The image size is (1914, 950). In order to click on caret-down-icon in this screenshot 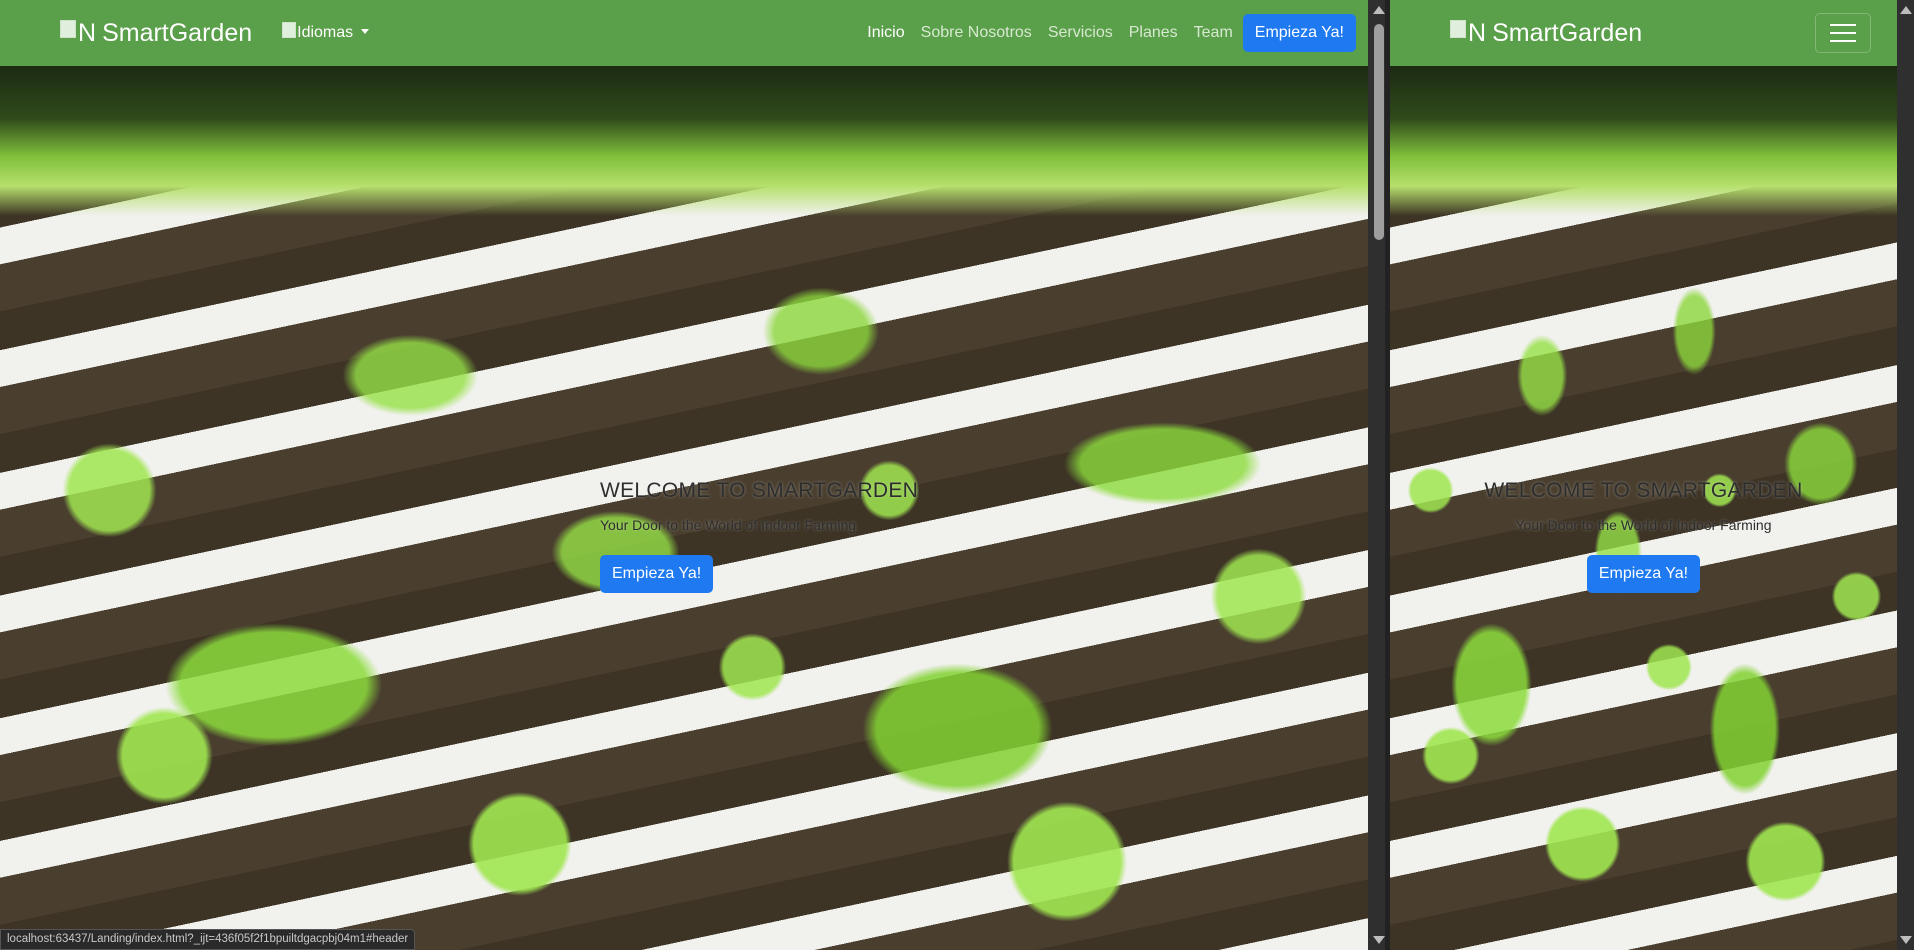, I will do `click(365, 31)`.